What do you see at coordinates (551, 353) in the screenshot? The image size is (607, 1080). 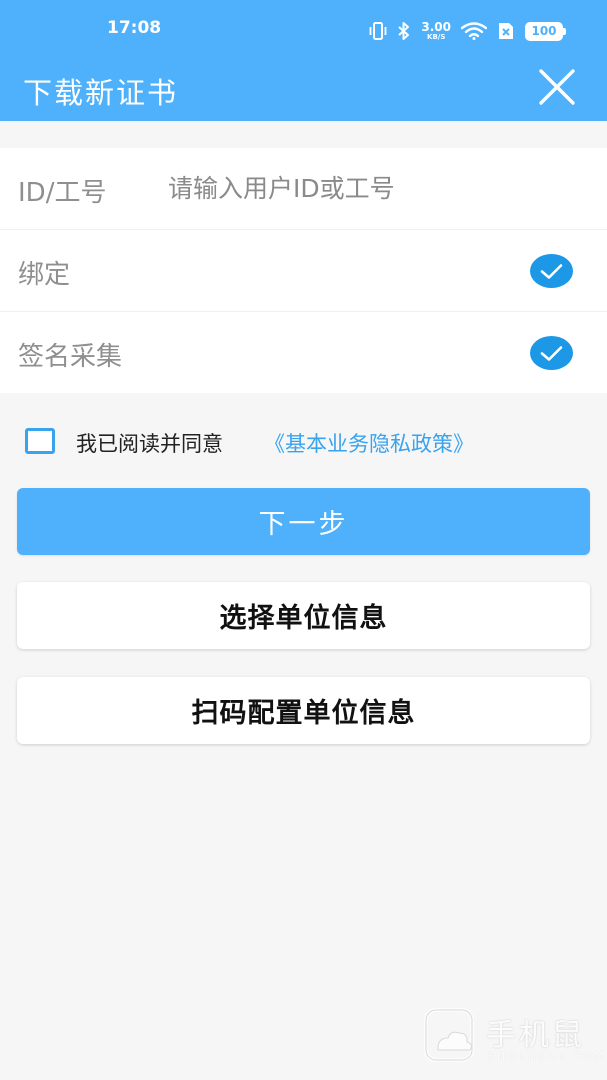 I see `sign-check-icon` at bounding box center [551, 353].